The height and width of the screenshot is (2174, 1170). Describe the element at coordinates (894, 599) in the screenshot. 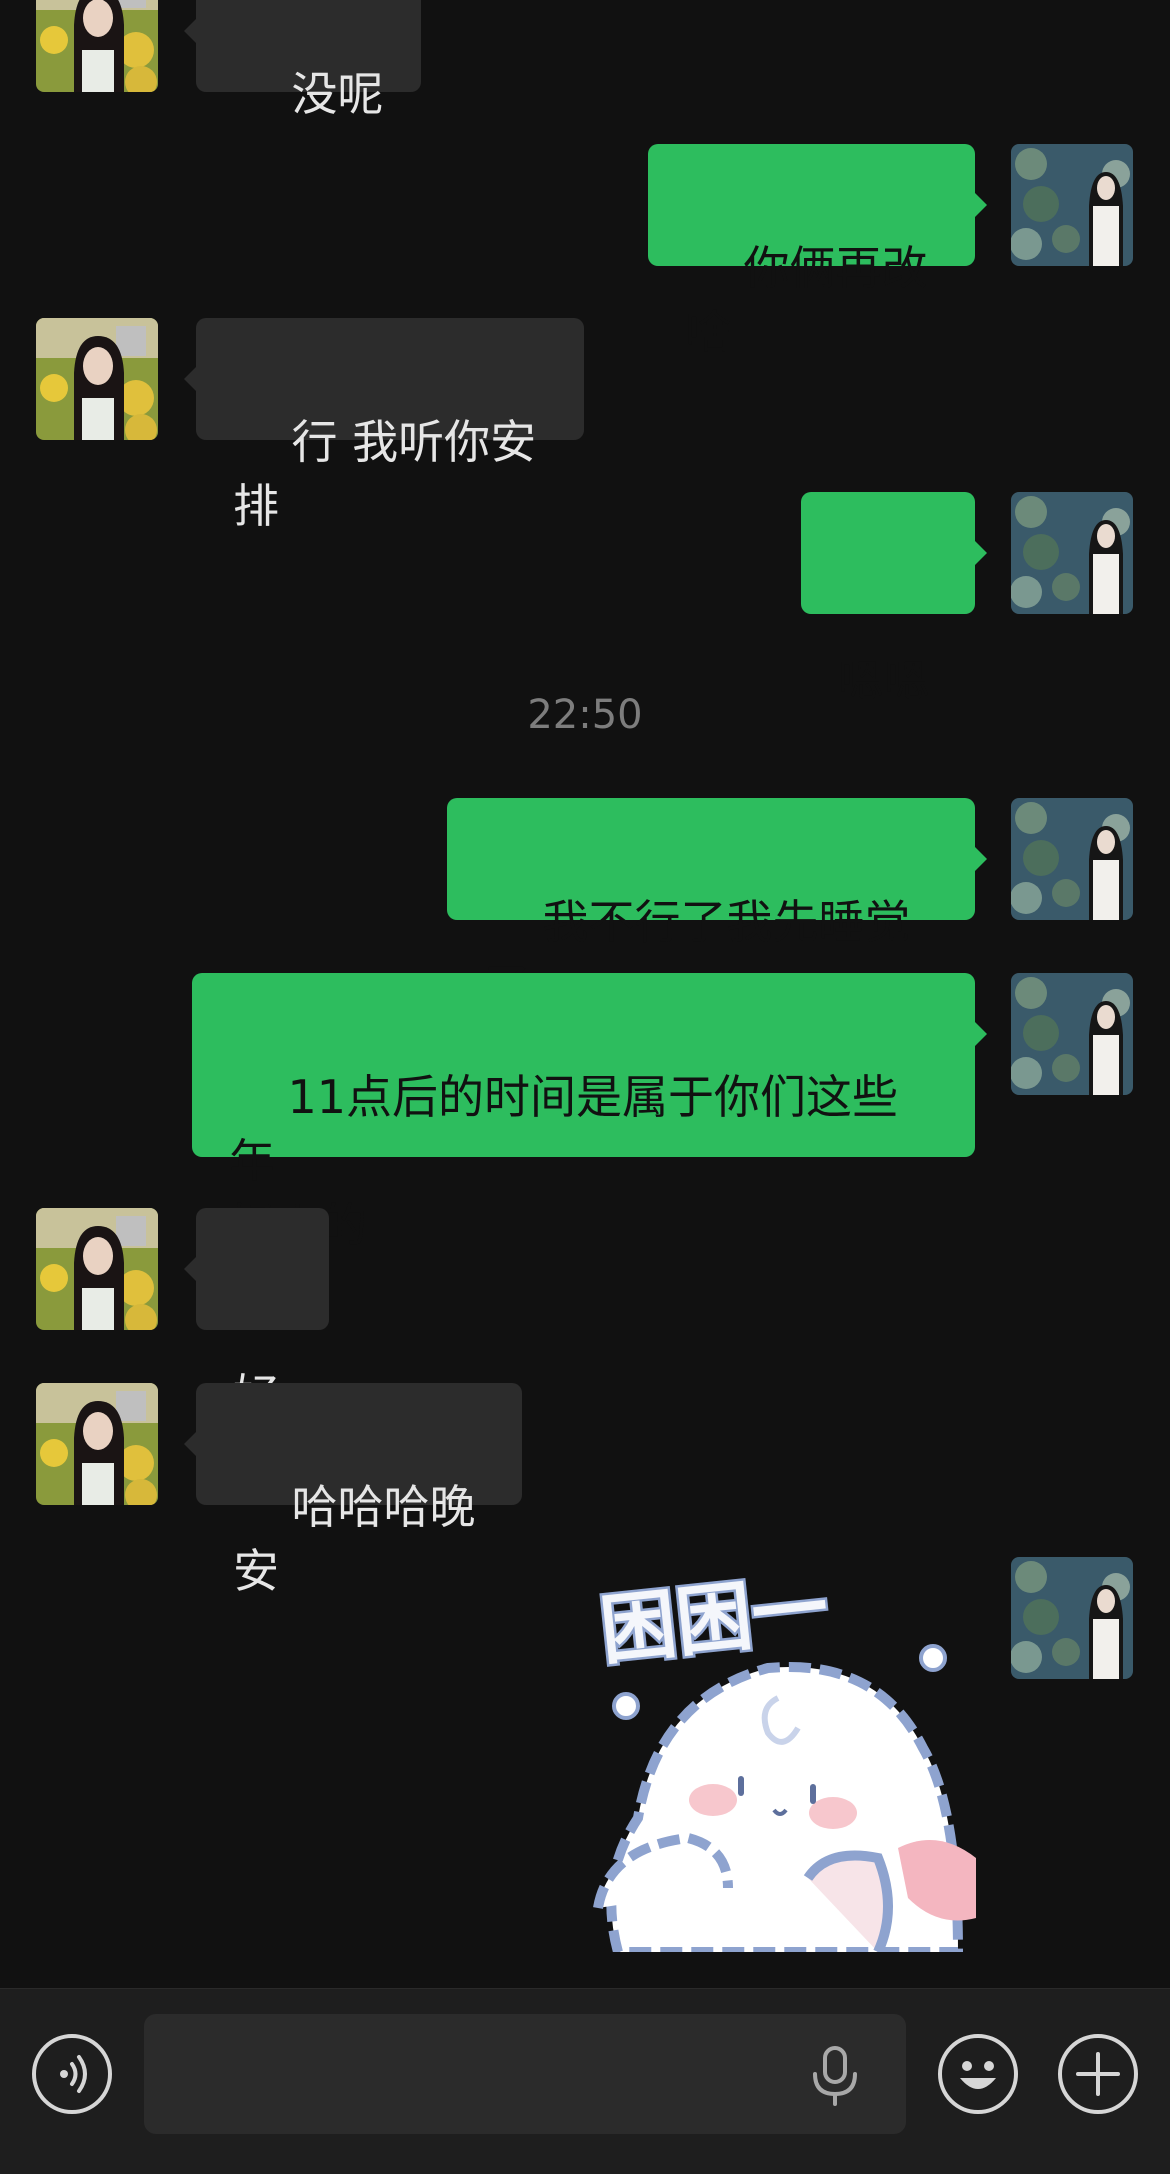

I see `message-bubble-outgoing: 嗯嗯` at that location.